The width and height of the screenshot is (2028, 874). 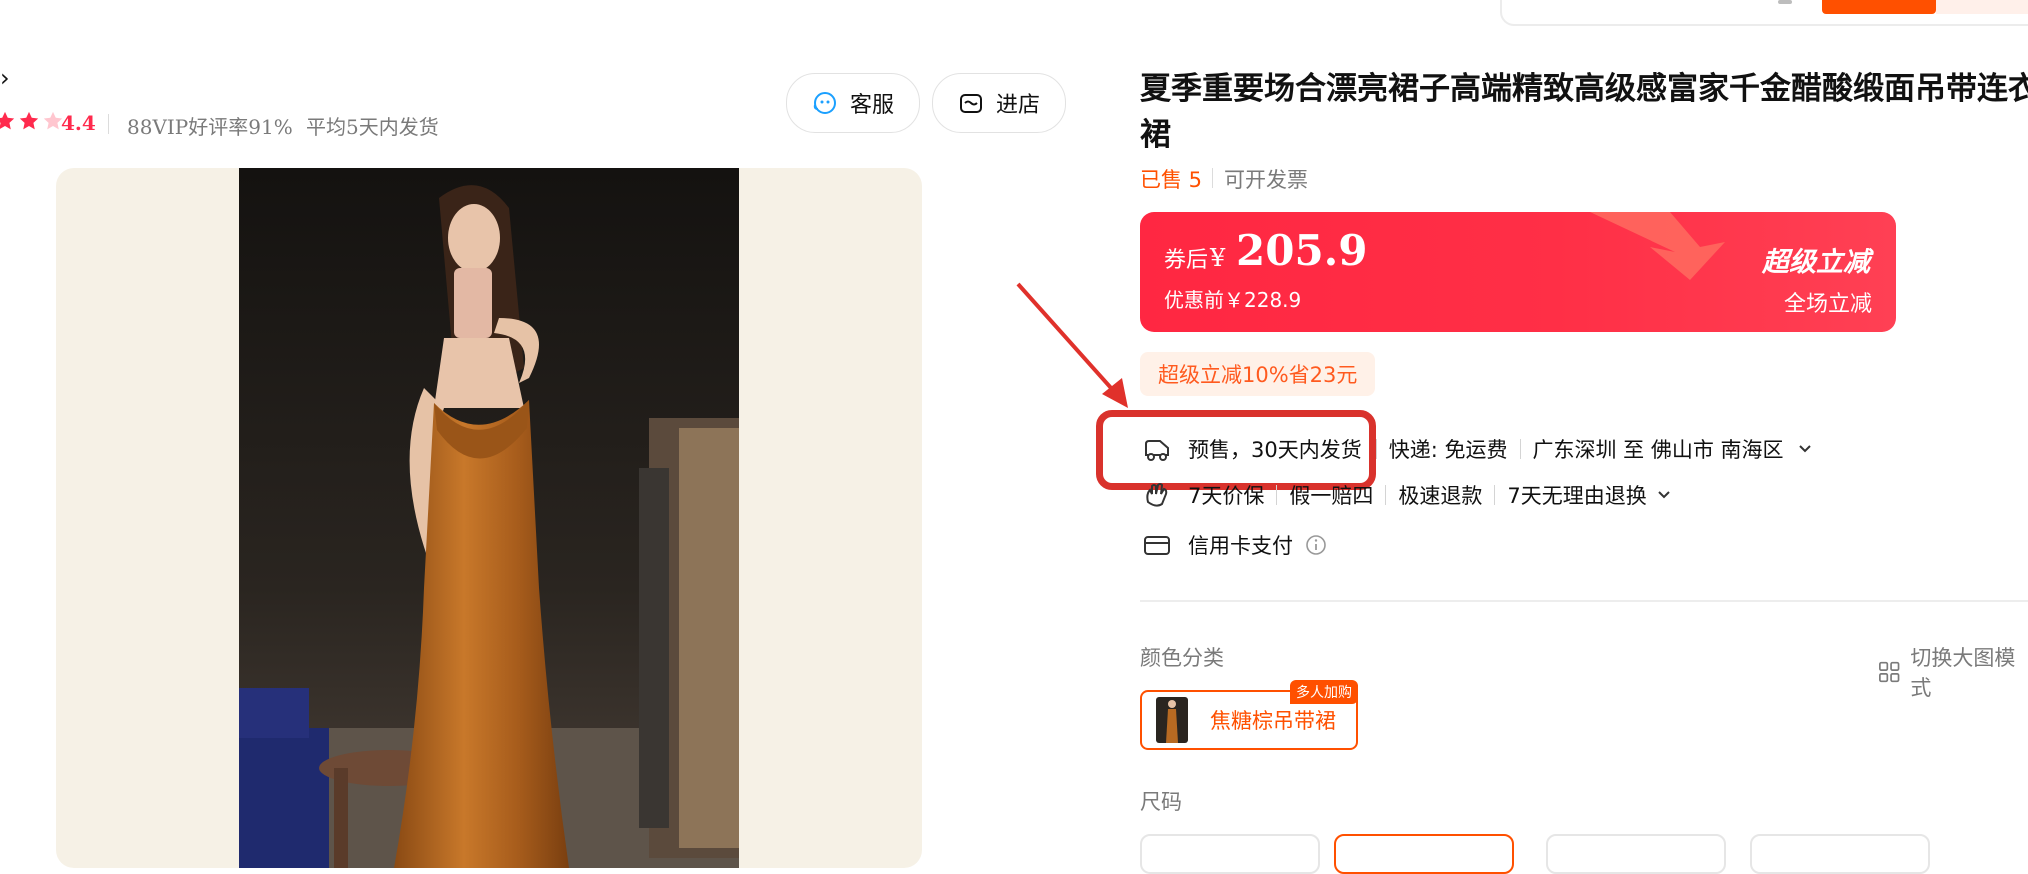 What do you see at coordinates (1879, 7) in the screenshot?
I see `search-button` at bounding box center [1879, 7].